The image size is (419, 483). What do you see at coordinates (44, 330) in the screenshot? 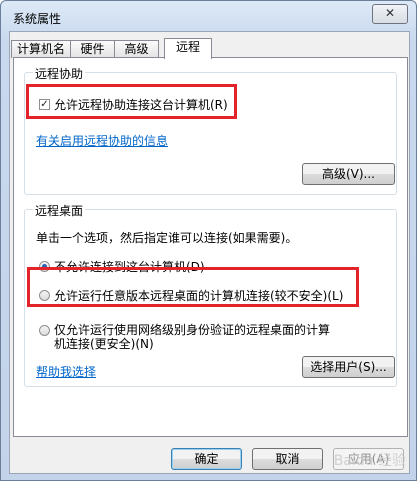
I see `radio-allow-nla-only` at bounding box center [44, 330].